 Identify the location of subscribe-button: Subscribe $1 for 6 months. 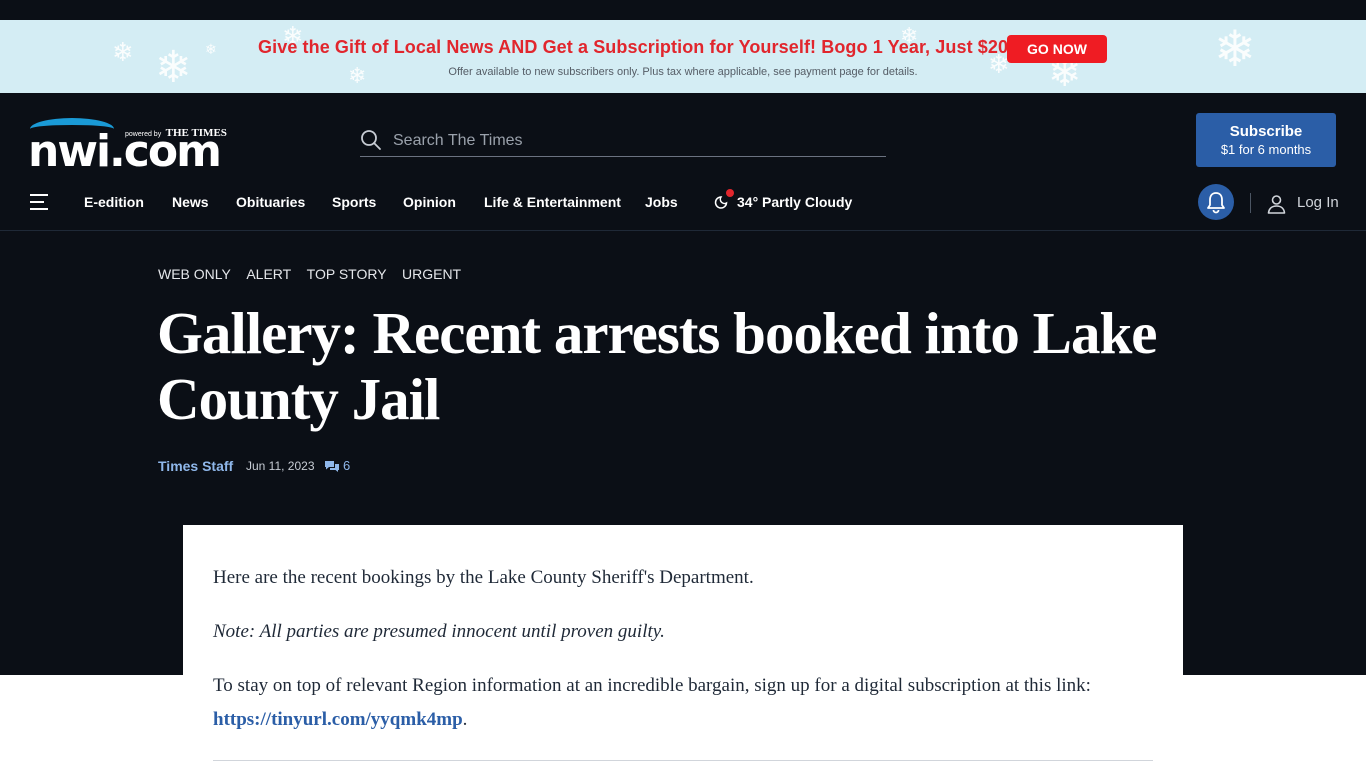
(1266, 140).